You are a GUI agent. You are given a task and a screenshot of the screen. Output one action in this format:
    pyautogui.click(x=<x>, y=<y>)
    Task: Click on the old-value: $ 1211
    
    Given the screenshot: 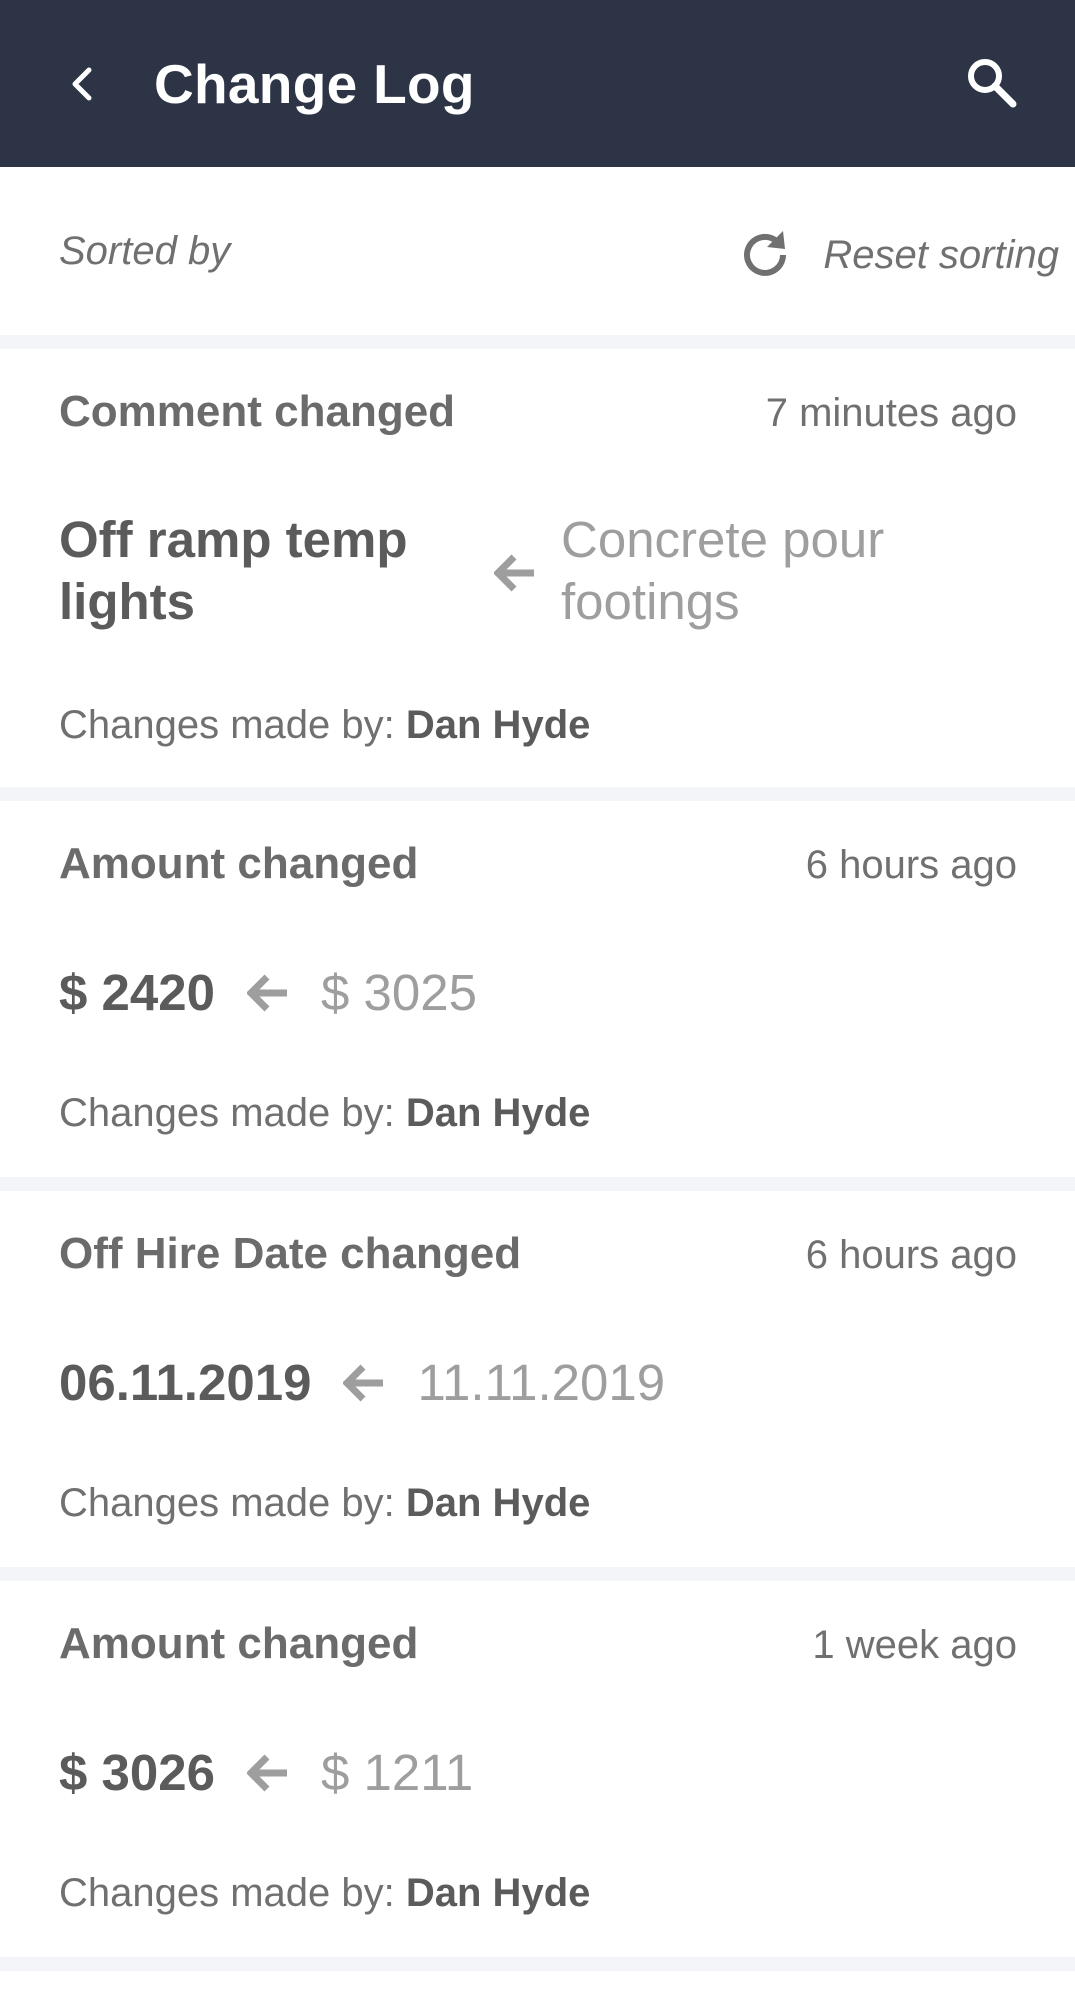 What is the action you would take?
    pyautogui.click(x=397, y=1772)
    